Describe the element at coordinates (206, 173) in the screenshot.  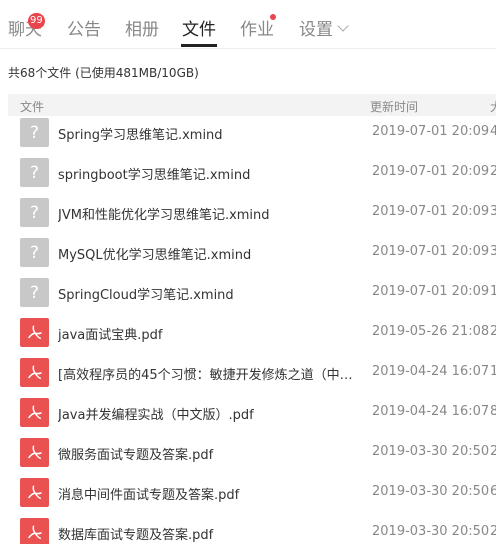
I see `file-name: springboot学习思维笔记.xmind` at that location.